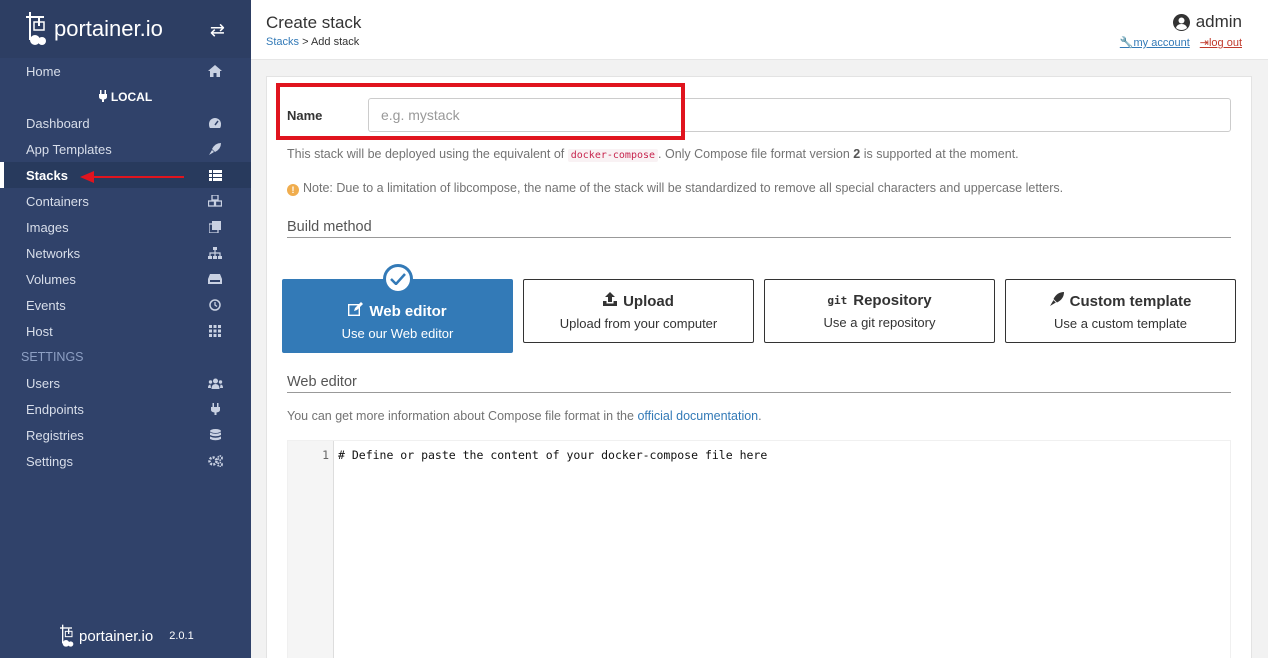 Image resolution: width=1268 pixels, height=658 pixels. I want to click on name-form-row: Name, so click(759, 115).